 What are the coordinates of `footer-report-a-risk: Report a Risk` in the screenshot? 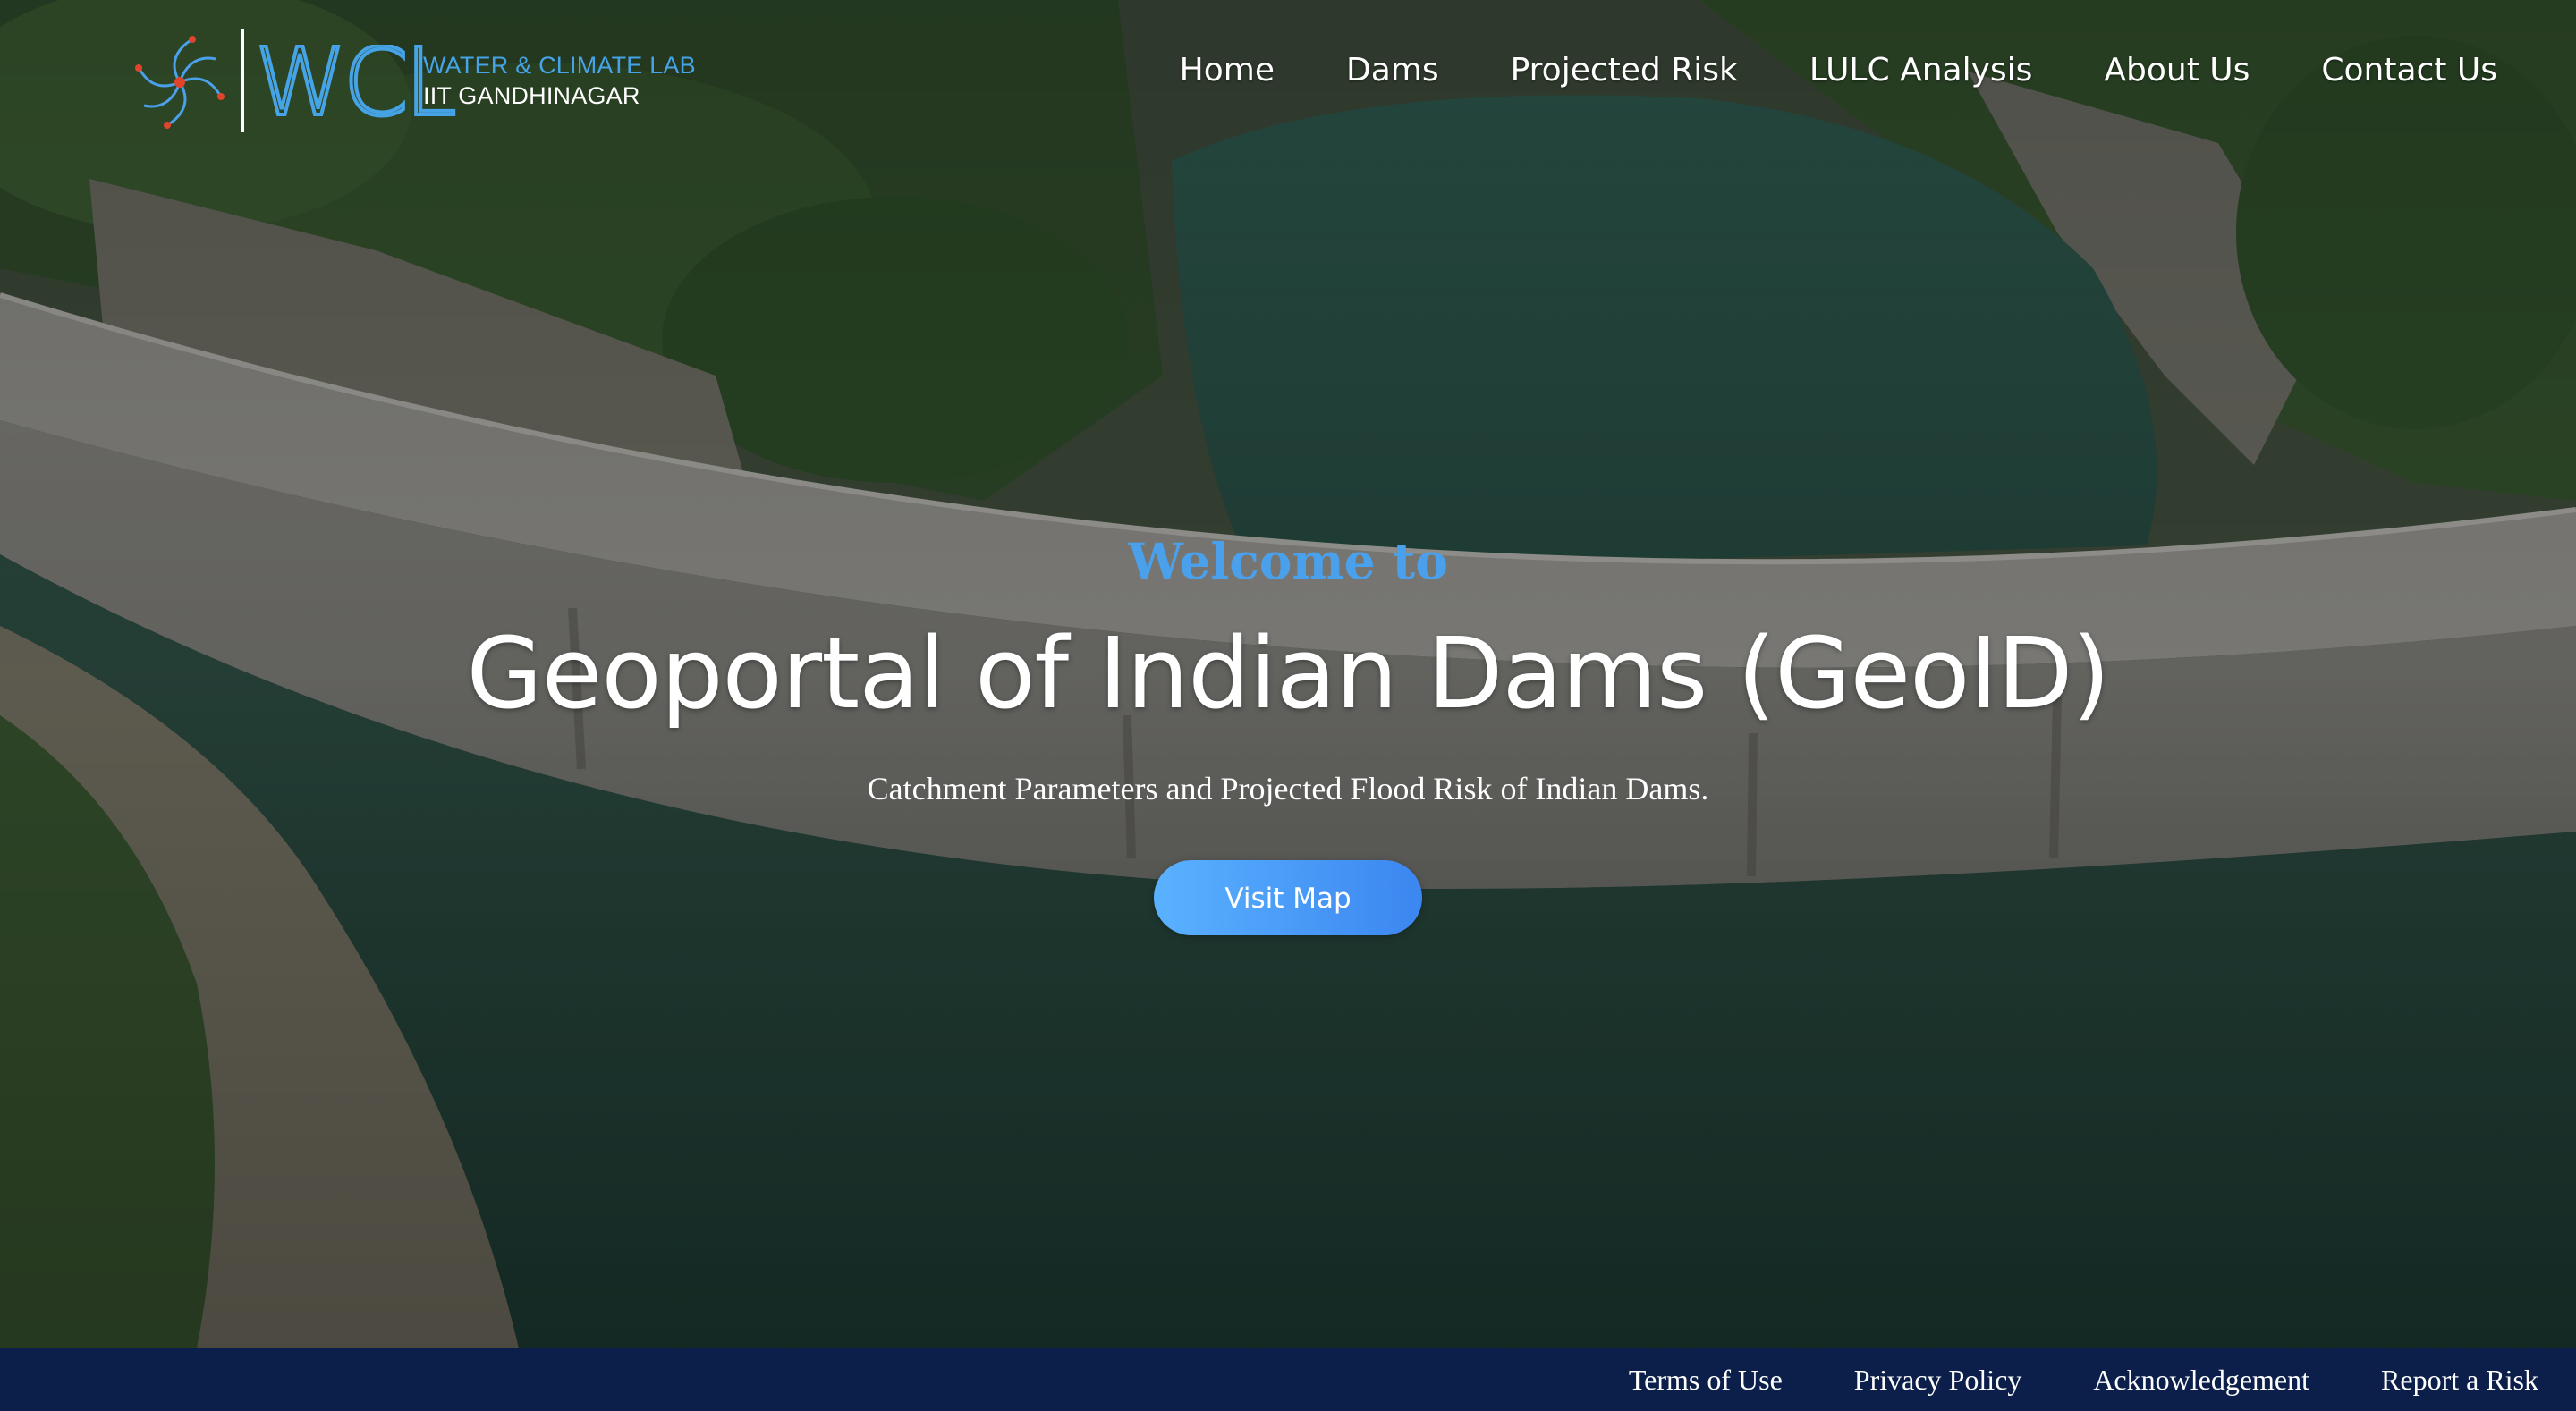 It's located at (2459, 1380).